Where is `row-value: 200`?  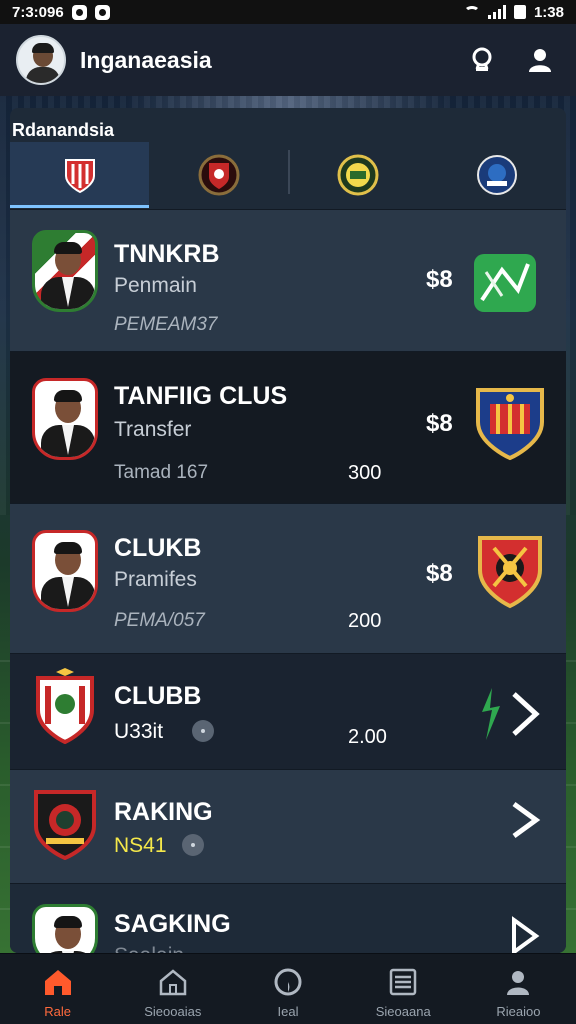
row-value: 200 is located at coordinates (365, 621).